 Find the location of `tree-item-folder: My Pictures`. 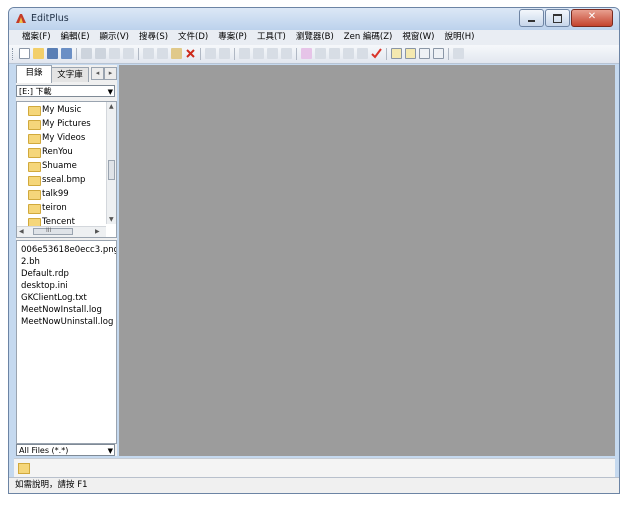

tree-item-folder: My Pictures is located at coordinates (59, 124).